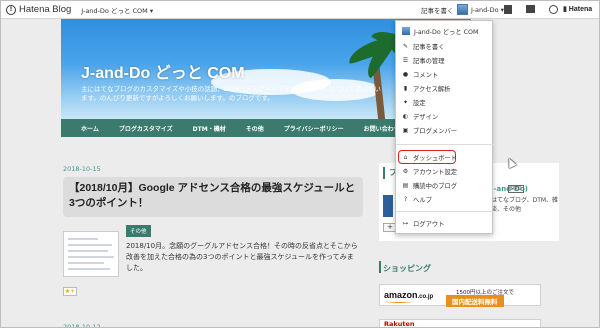  I want to click on nav-item-blog-customize: ブログカスタマイズ, so click(146, 128).